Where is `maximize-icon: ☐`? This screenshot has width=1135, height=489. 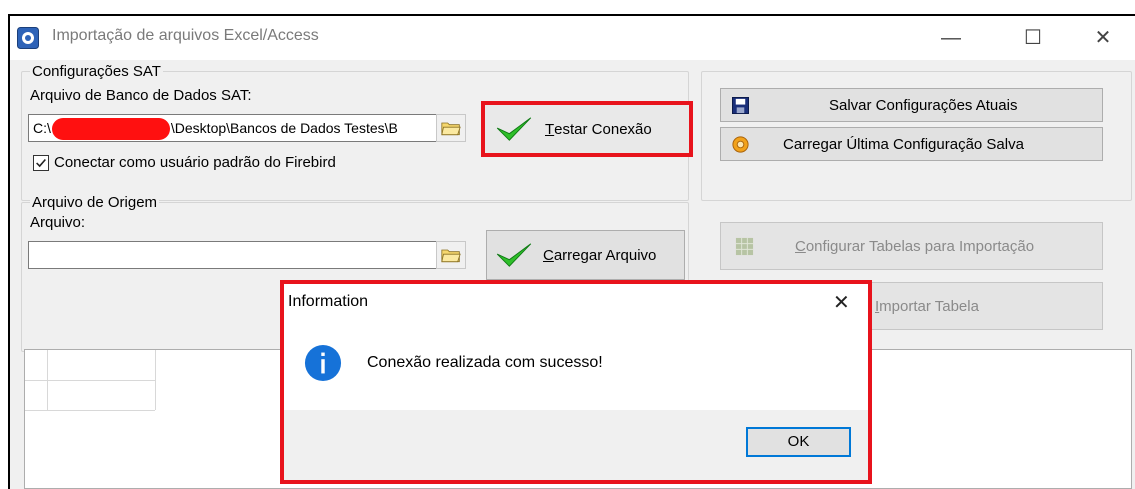 maximize-icon: ☐ is located at coordinates (1033, 38).